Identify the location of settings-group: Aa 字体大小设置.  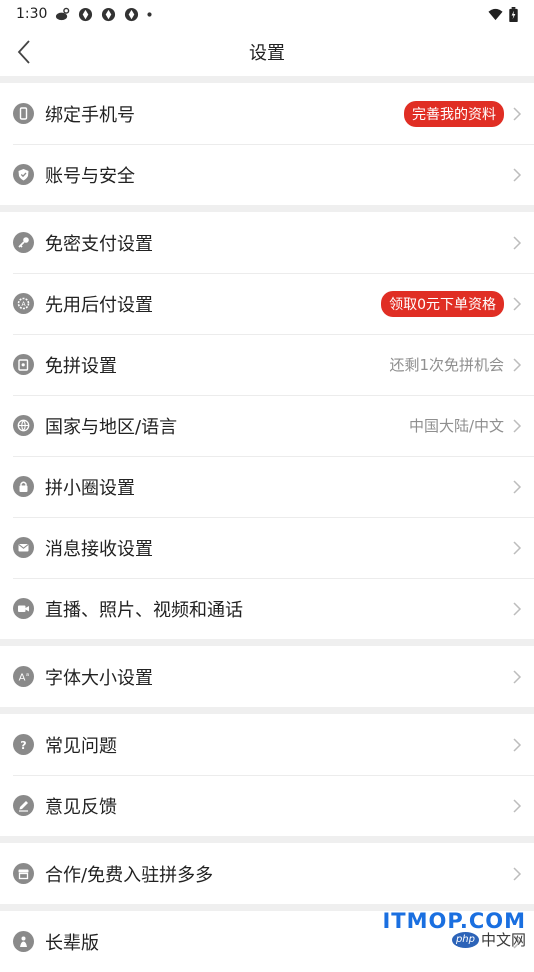
(267, 676).